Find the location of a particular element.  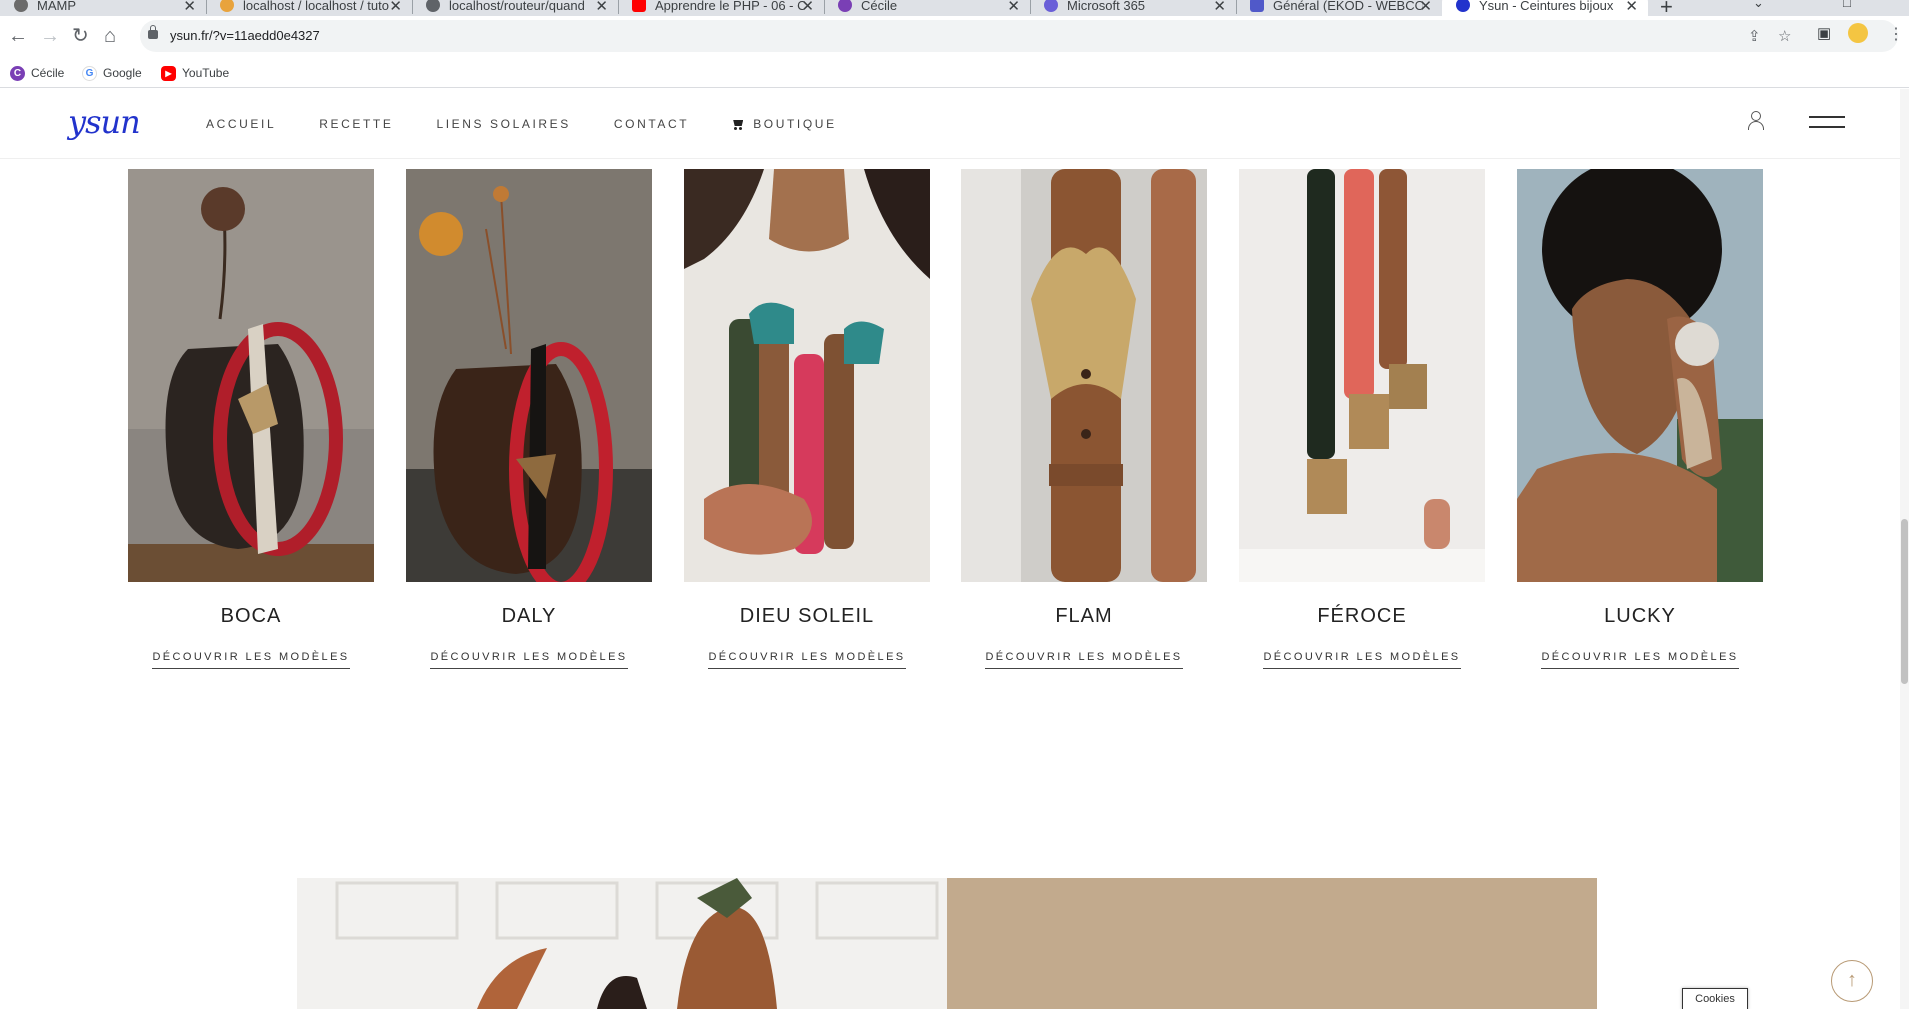

side-panel-icon: ▣ is located at coordinates (1824, 33).